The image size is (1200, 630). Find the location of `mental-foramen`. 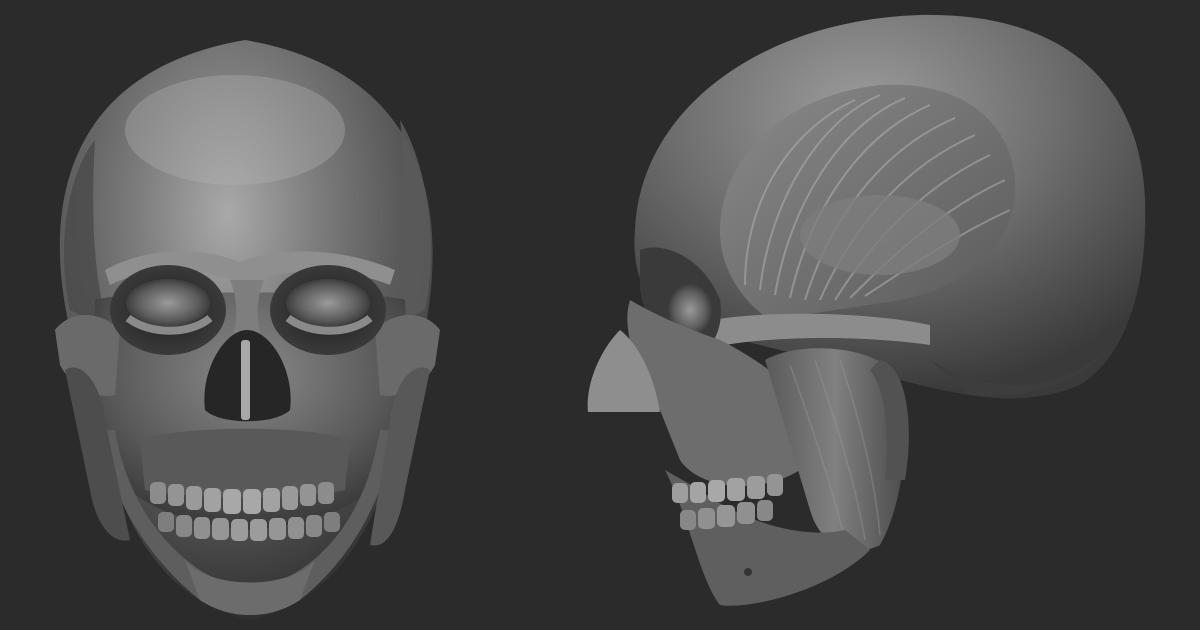

mental-foramen is located at coordinates (748, 572).